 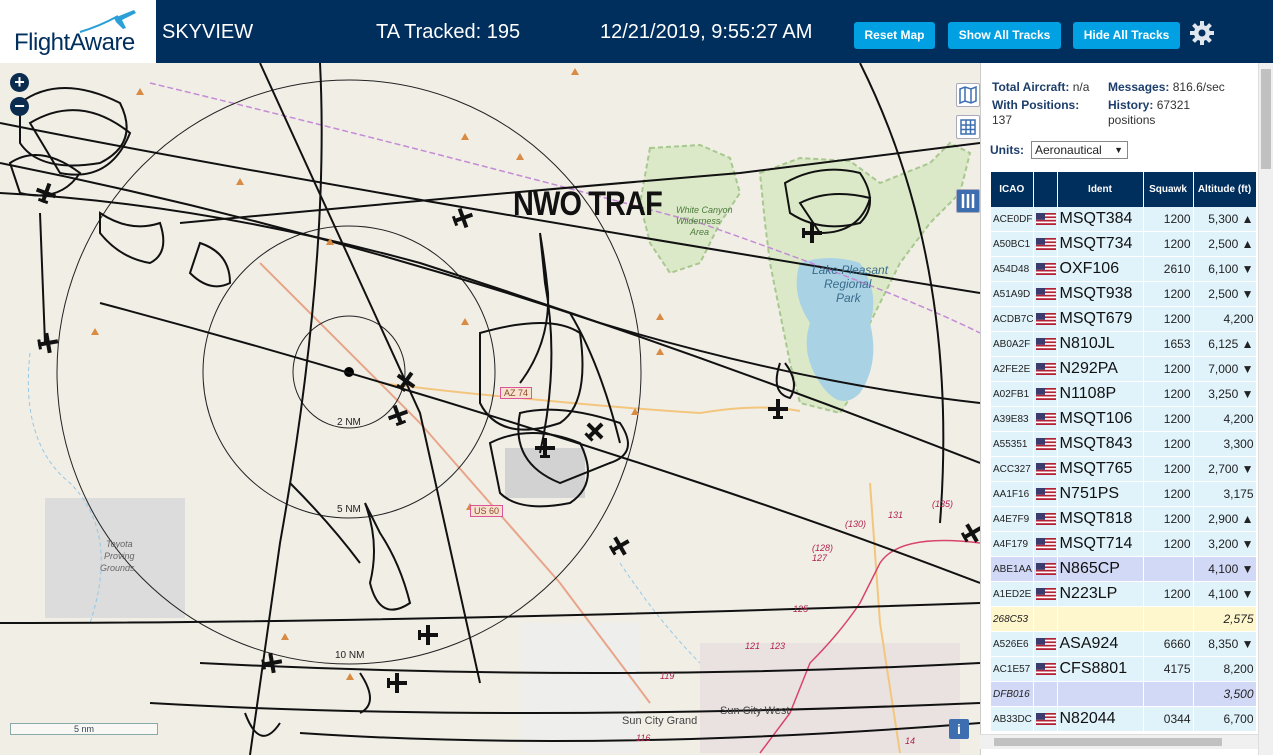 I want to click on icao-cell: A50BC1, so click(x=1012, y=244).